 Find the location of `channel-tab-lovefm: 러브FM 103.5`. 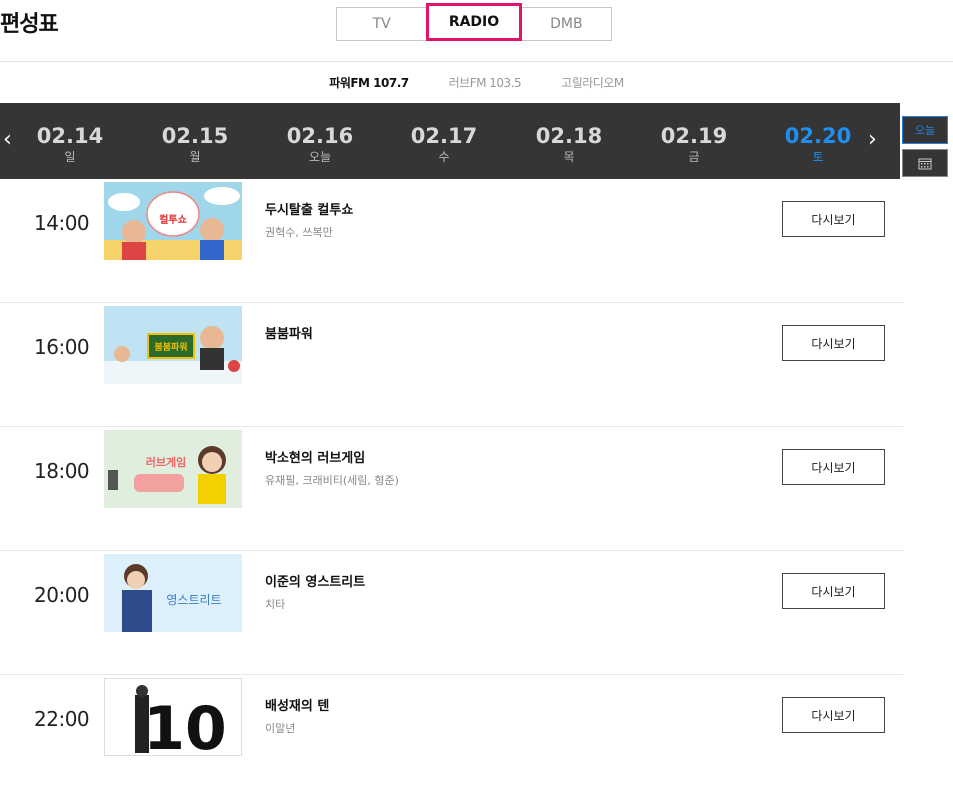

channel-tab-lovefm: 러브FM 103.5 is located at coordinates (485, 82).